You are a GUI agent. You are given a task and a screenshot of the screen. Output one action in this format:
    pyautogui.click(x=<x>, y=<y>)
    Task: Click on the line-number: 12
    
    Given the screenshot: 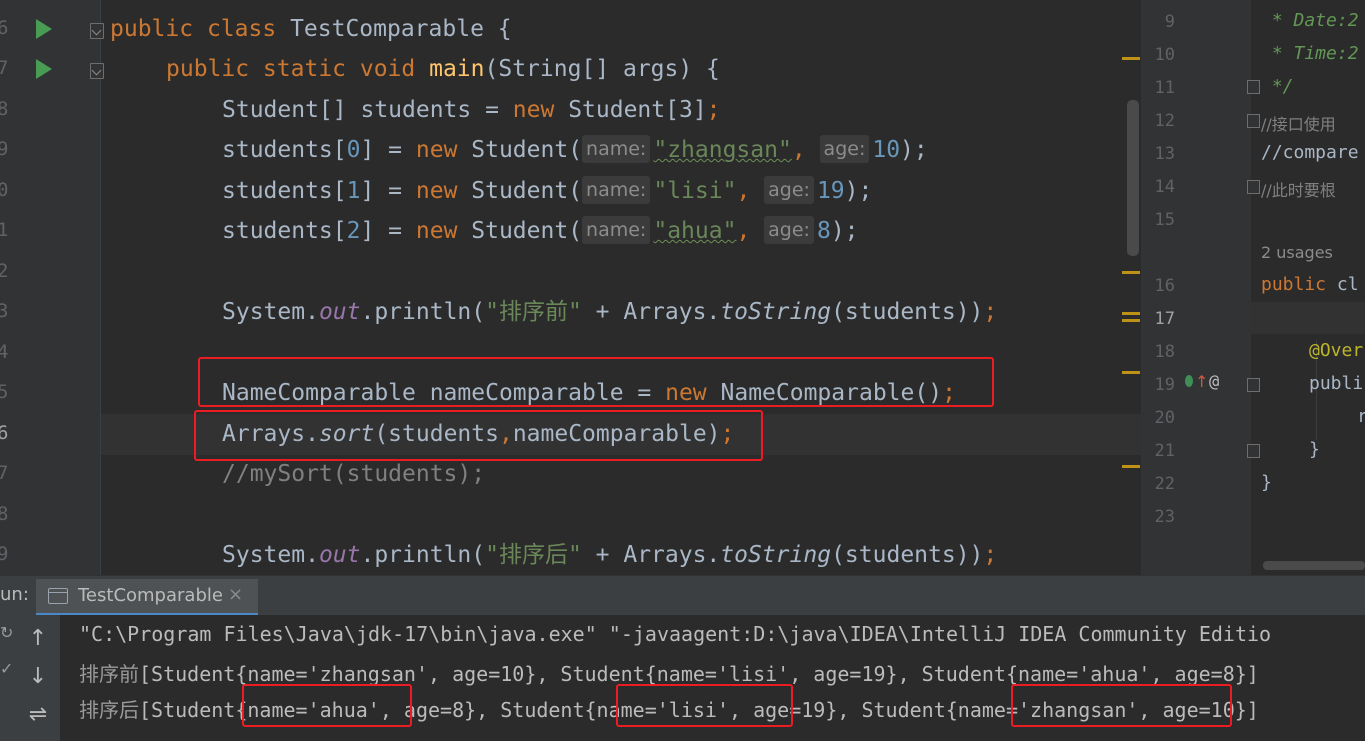 What is the action you would take?
    pyautogui.click(x=1164, y=121)
    